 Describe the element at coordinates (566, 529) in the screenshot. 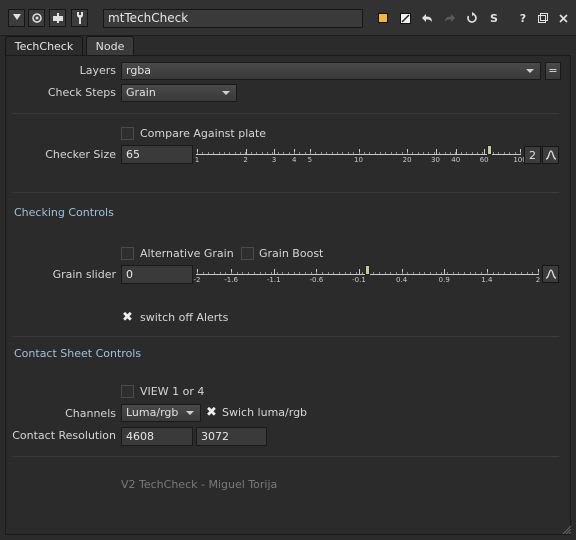

I see `resize-grip-icon` at that location.